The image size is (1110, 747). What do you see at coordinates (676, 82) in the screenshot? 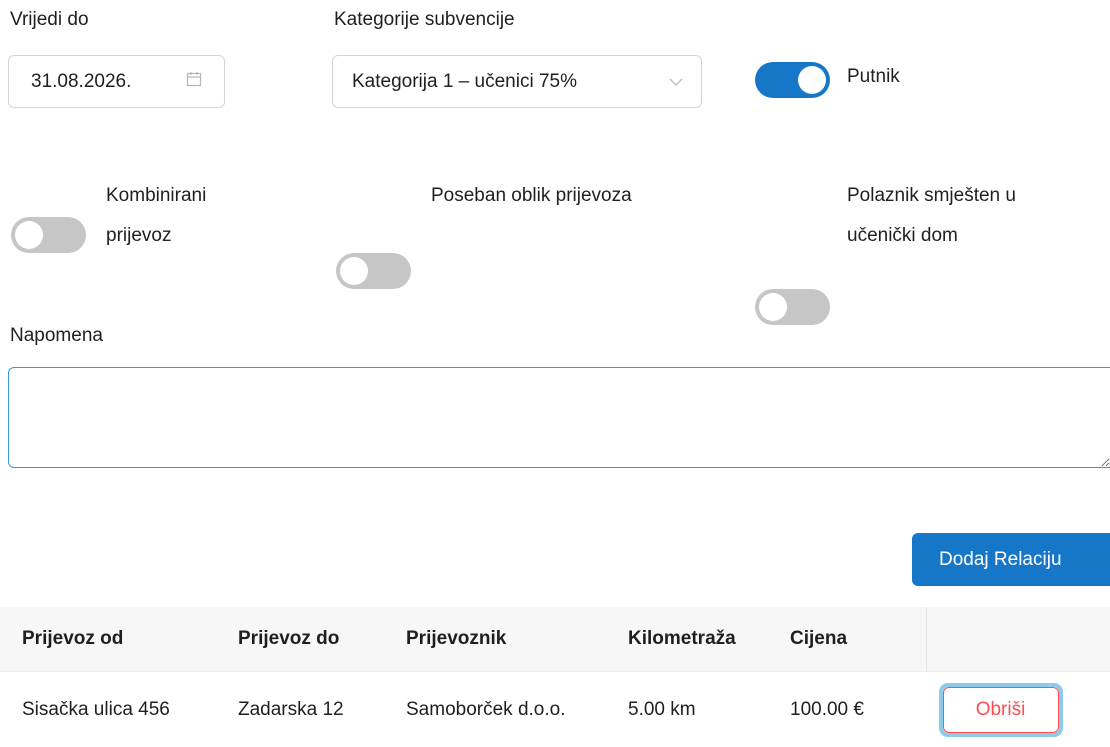
I see `chevron-down-icon` at bounding box center [676, 82].